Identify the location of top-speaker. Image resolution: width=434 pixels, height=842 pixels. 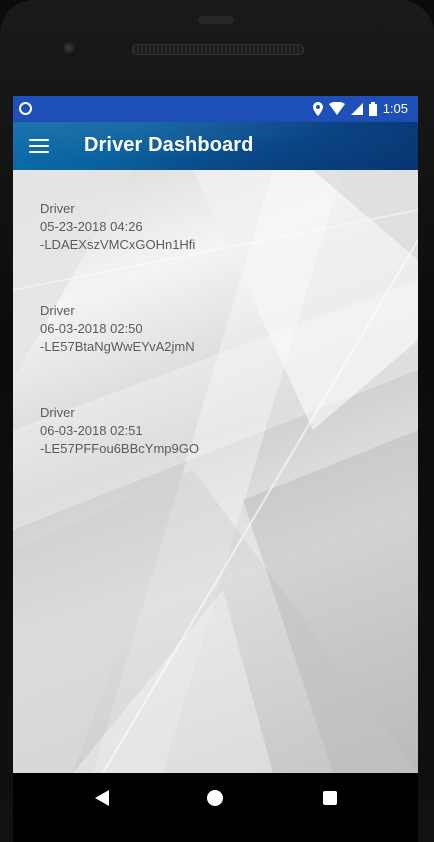
(216, 20).